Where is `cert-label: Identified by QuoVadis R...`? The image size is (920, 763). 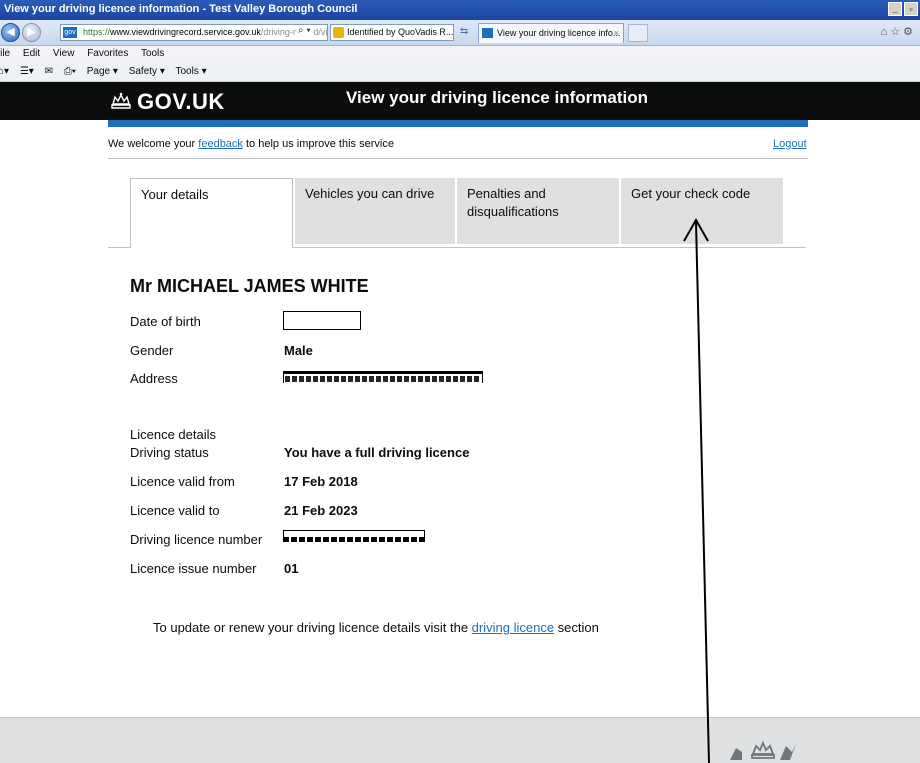 cert-label: Identified by QuoVadis R... is located at coordinates (400, 32).